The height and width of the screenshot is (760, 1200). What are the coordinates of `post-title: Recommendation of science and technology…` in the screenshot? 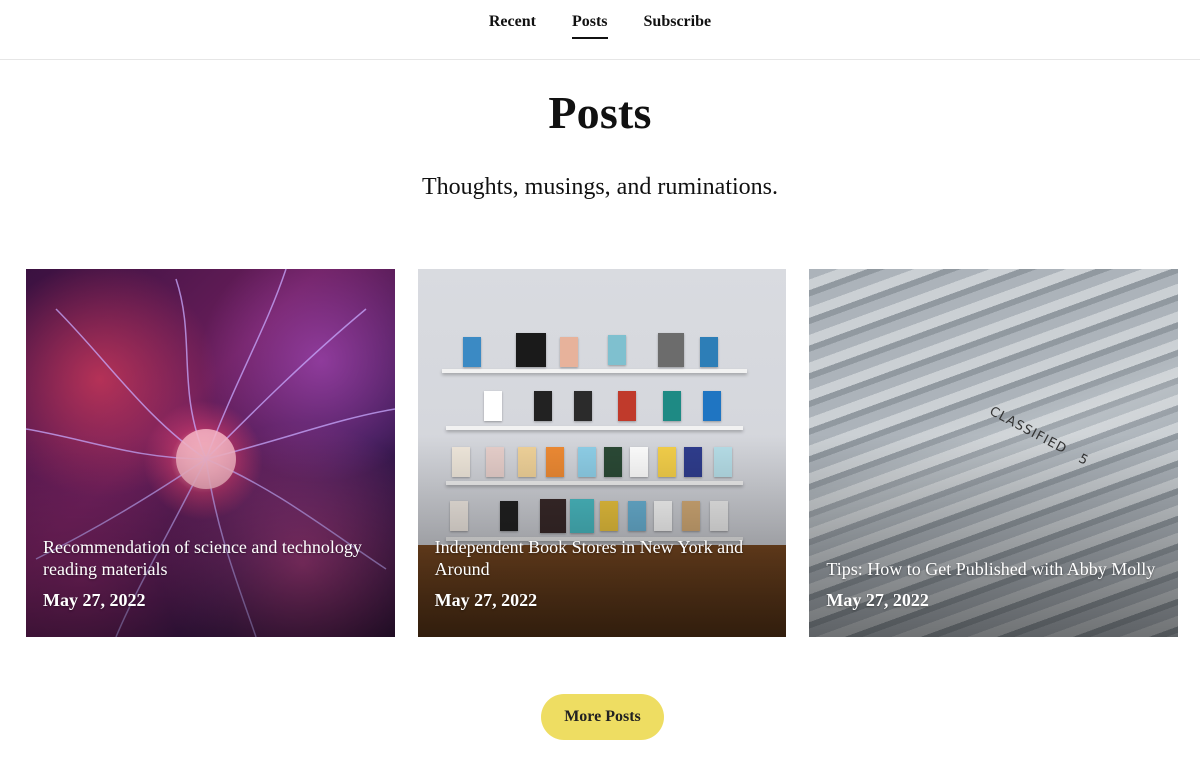 It's located at (210, 558).